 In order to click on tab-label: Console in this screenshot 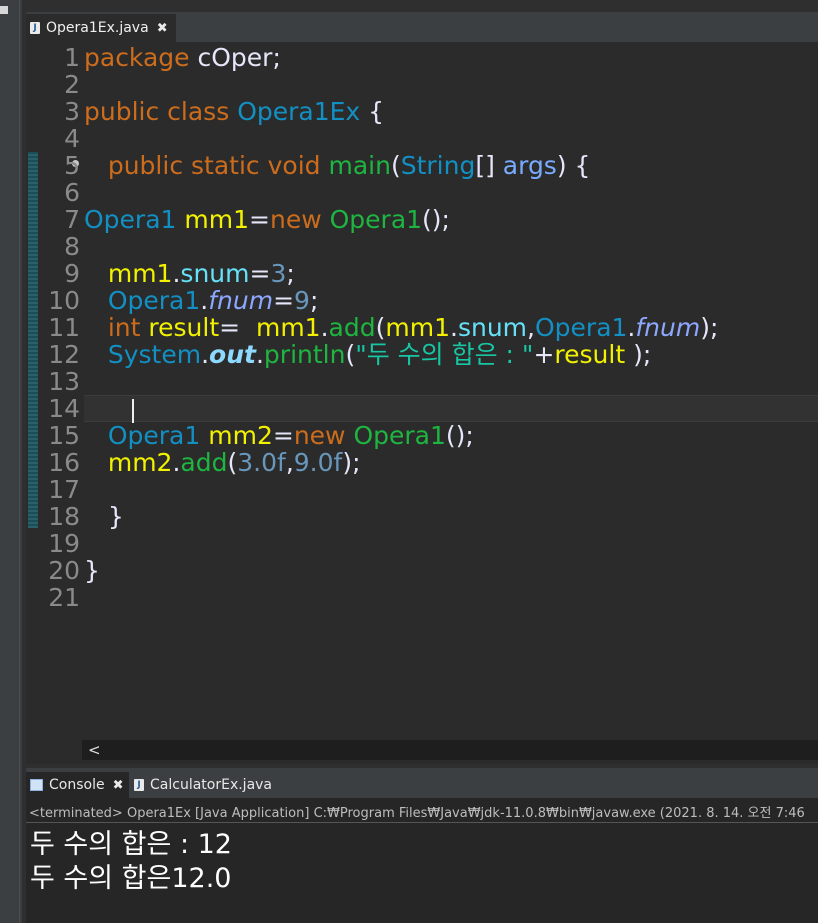, I will do `click(77, 785)`.